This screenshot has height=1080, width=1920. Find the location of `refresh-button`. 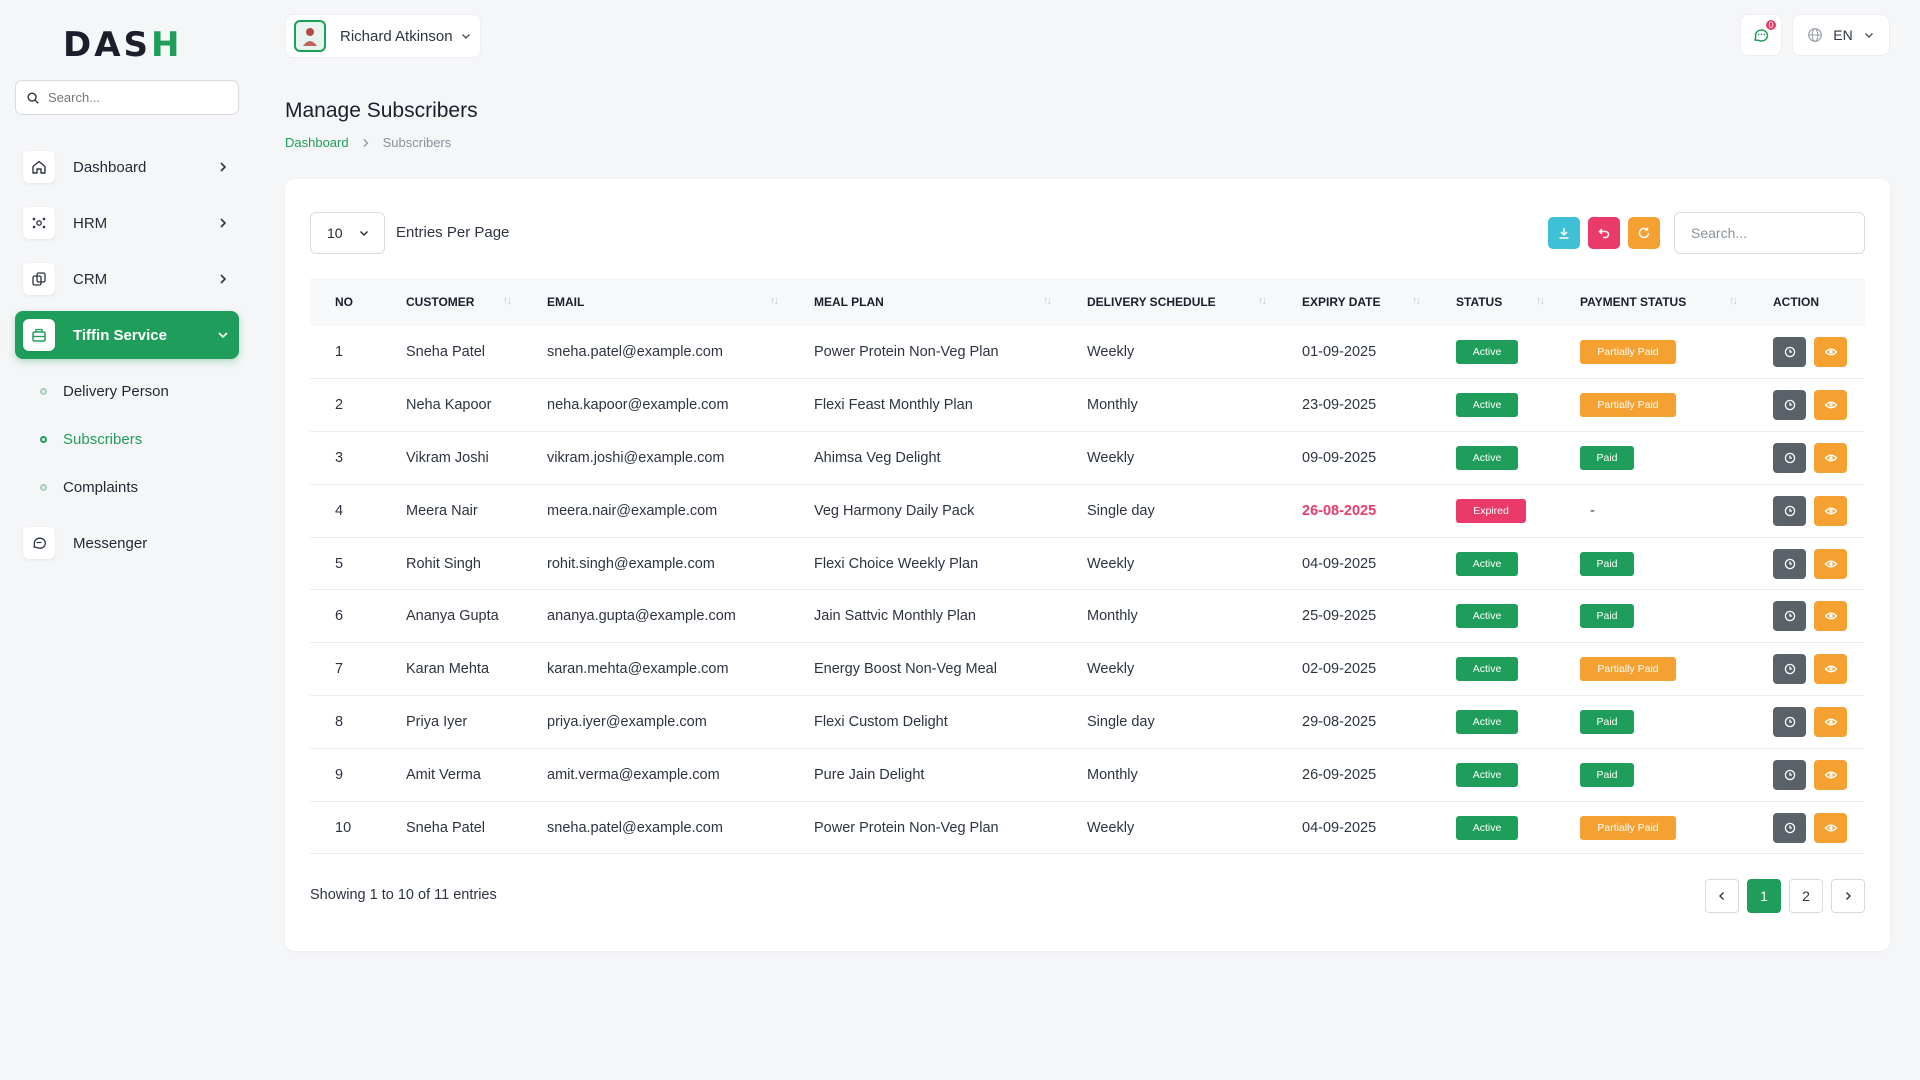

refresh-button is located at coordinates (1644, 233).